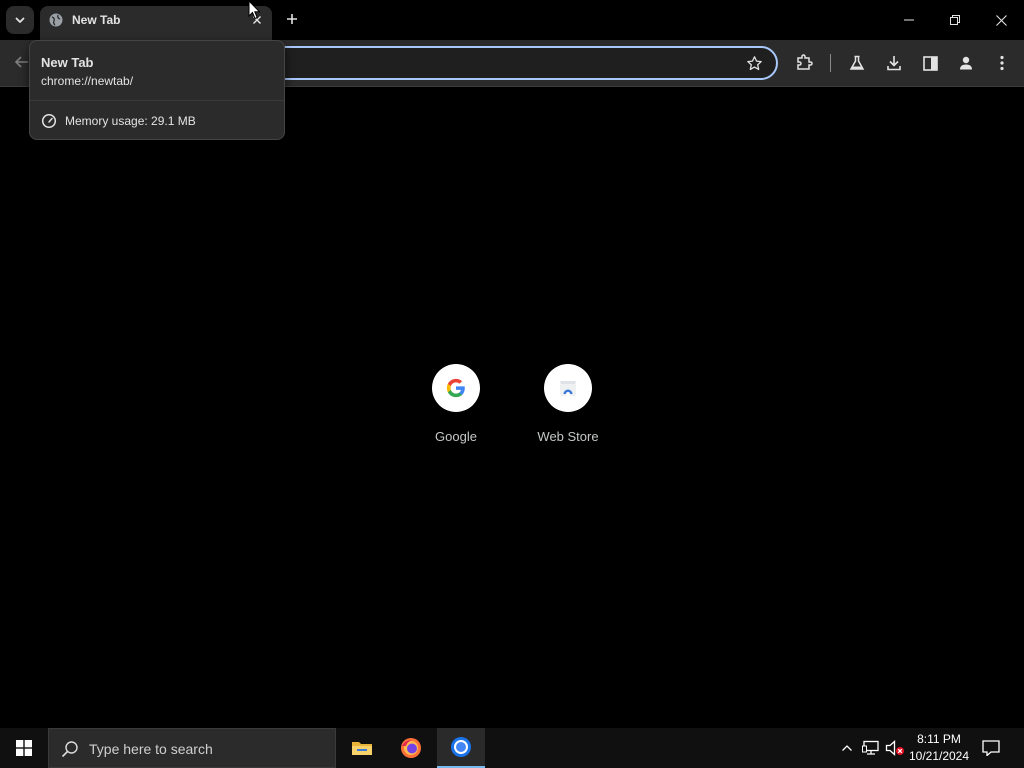  I want to click on hover-card-divider, so click(157, 100).